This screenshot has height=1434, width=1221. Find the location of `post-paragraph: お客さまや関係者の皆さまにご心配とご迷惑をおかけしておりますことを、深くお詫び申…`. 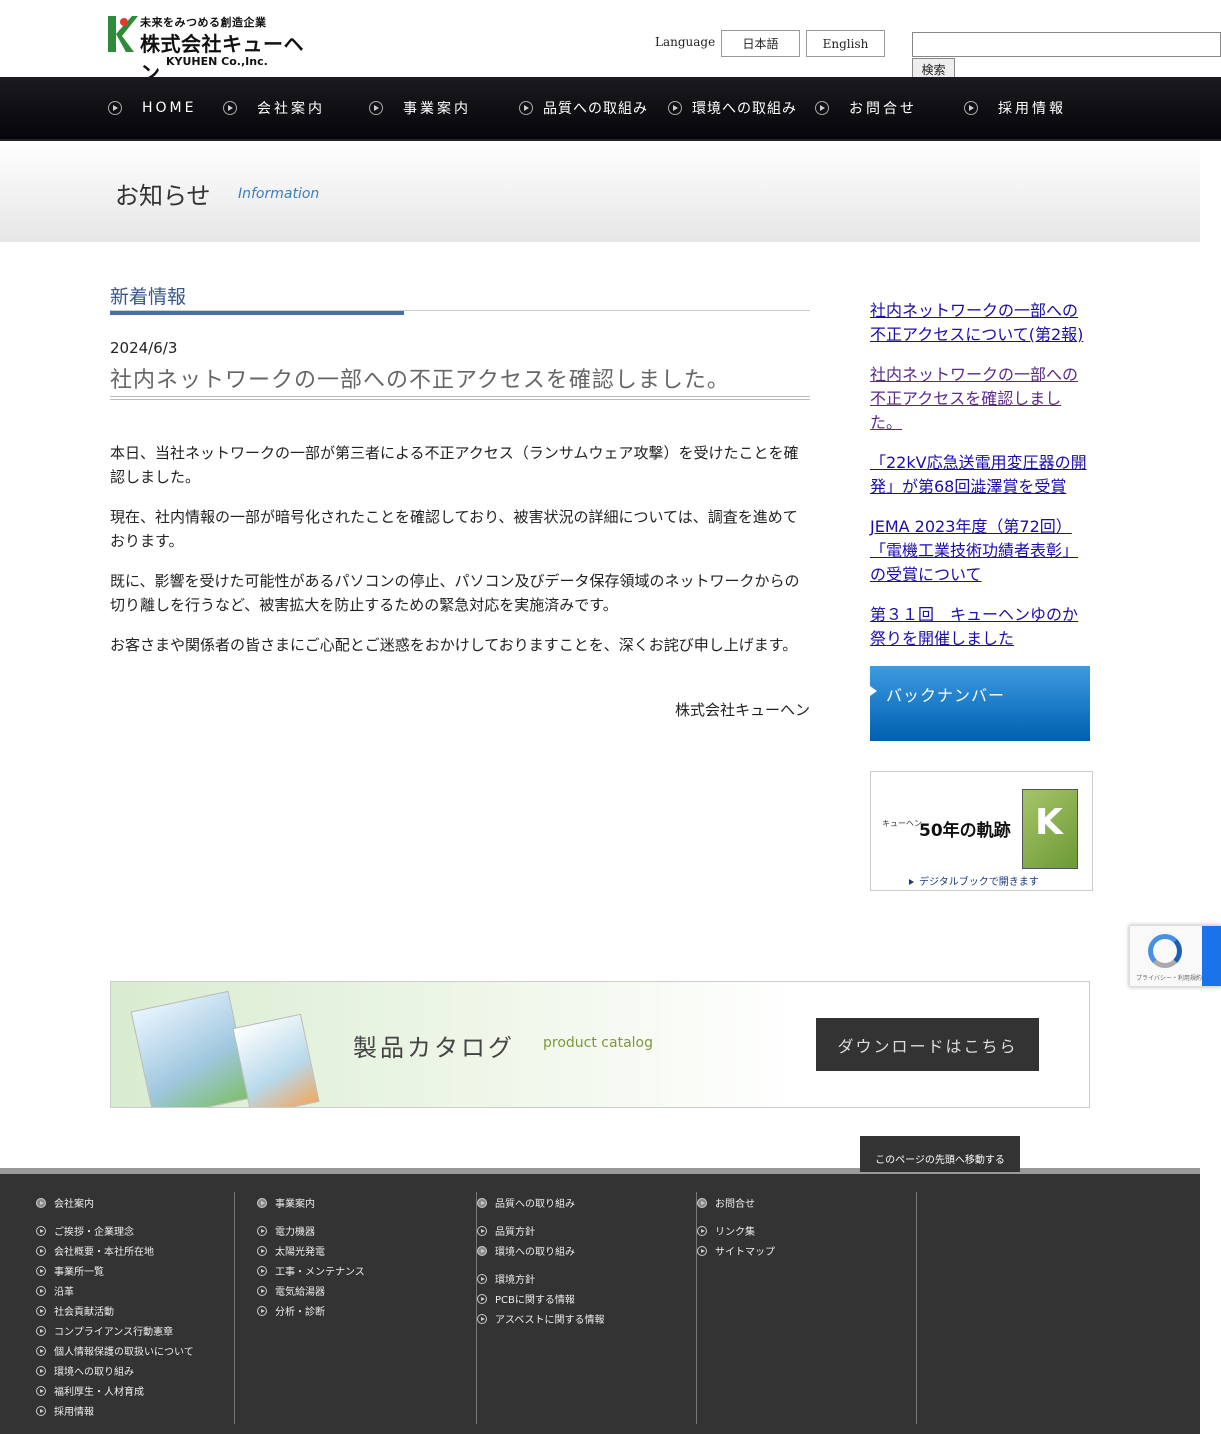

post-paragraph: お客さまや関係者の皆さまにご心配とご迷惑をおかけしておりますことを、深くお詫び申… is located at coordinates (454, 645).